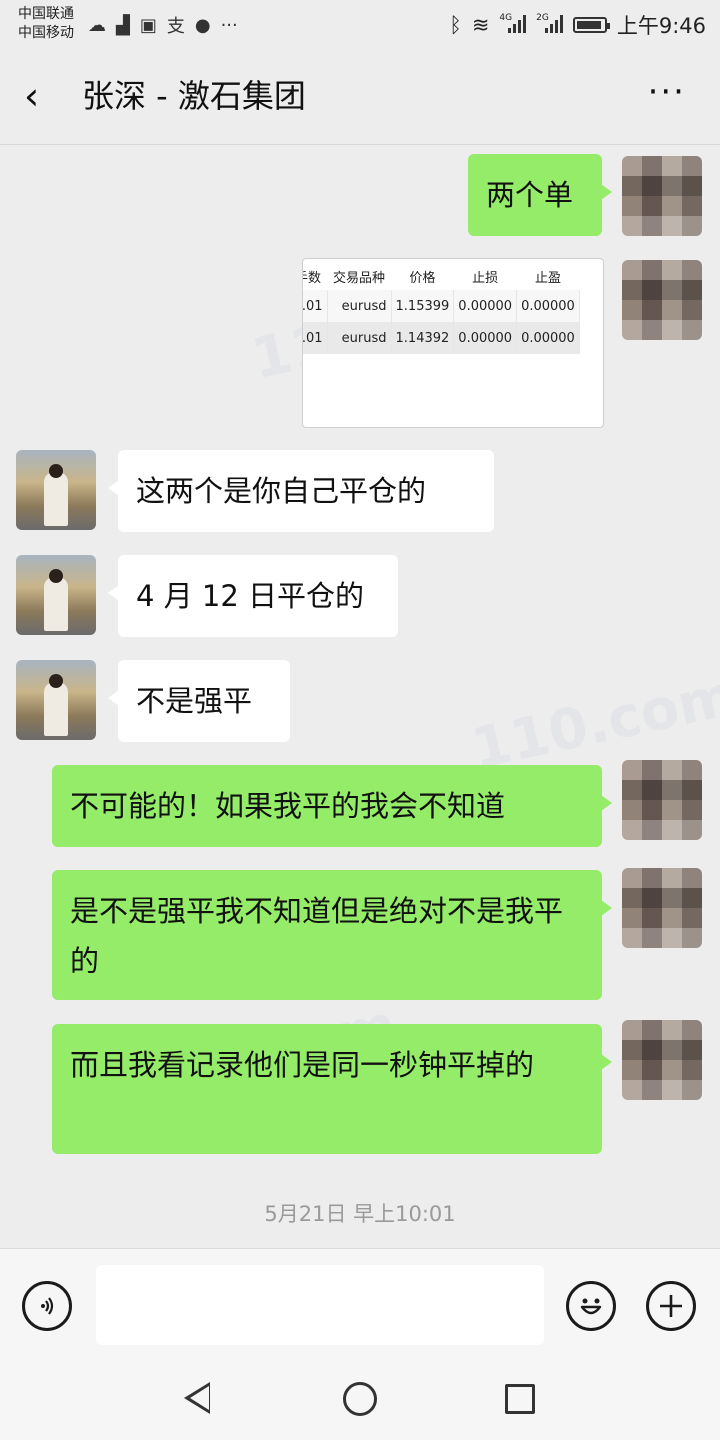 The height and width of the screenshot is (1440, 720). I want to click on table-row: .01 eurusd 1.15399 0.00000 0.00000, so click(441, 306).